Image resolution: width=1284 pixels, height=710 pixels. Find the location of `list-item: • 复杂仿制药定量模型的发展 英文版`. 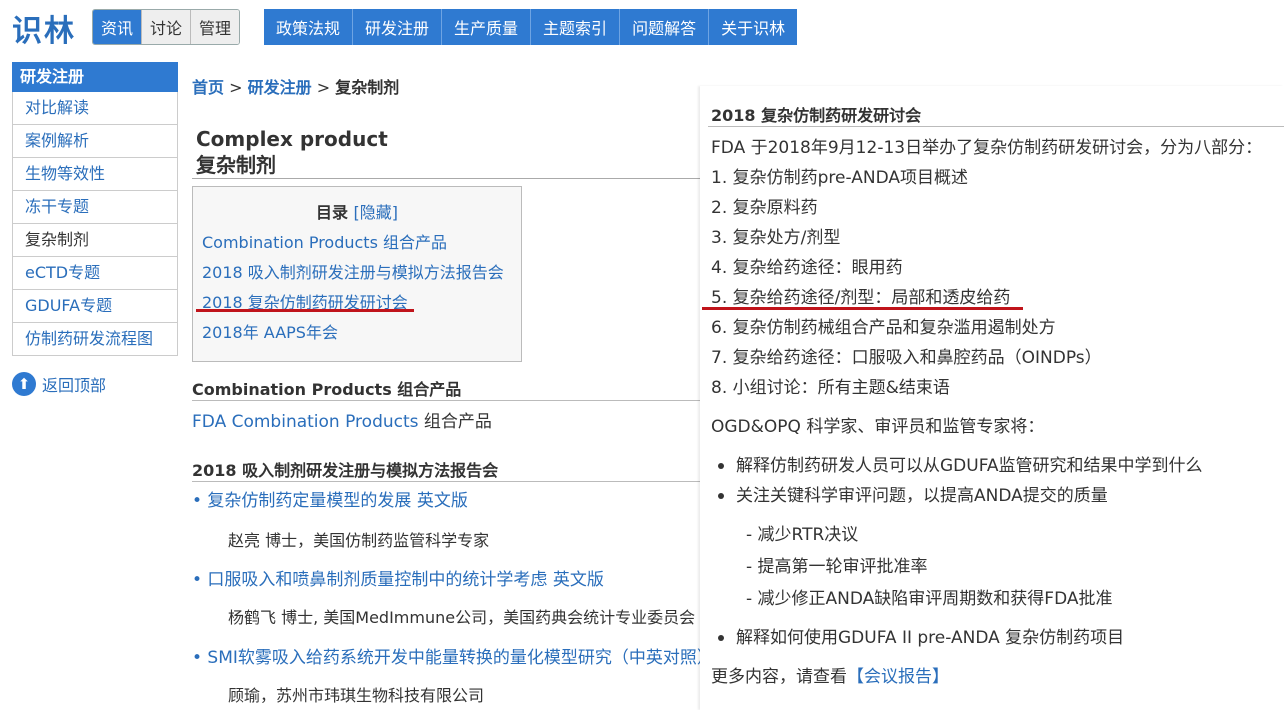

list-item: • 复杂仿制药定量模型的发展 英文版 is located at coordinates (330, 498).